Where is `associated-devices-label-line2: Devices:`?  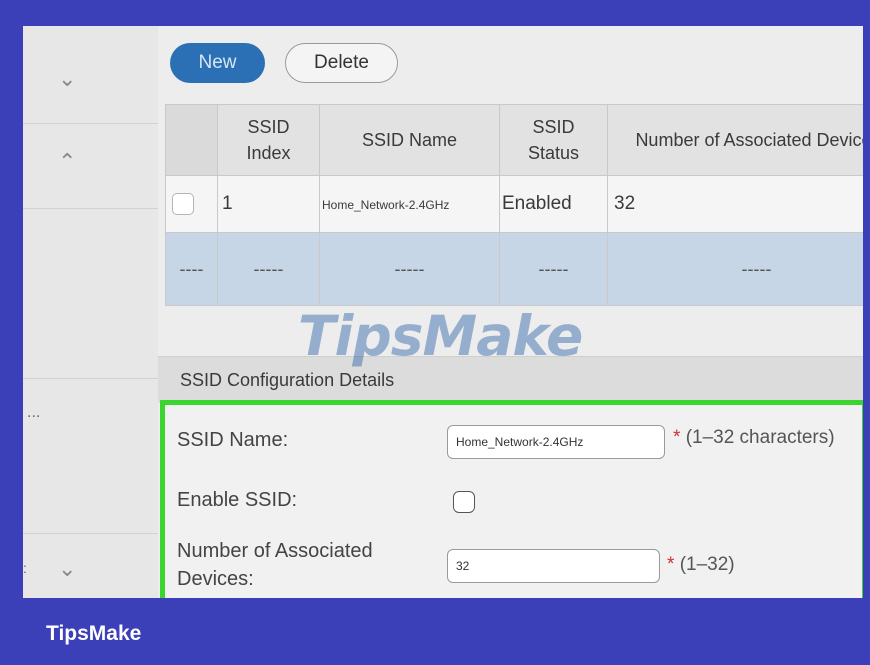
associated-devices-label-line2: Devices: is located at coordinates (215, 579).